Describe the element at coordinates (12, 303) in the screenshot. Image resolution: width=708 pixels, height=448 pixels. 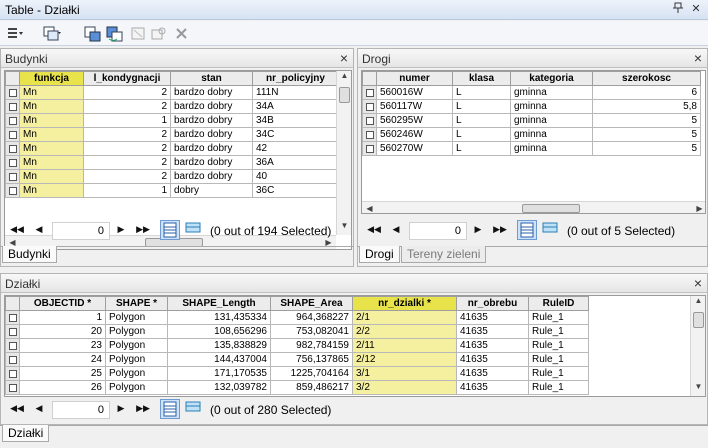
I see `dzialki-select-all` at that location.